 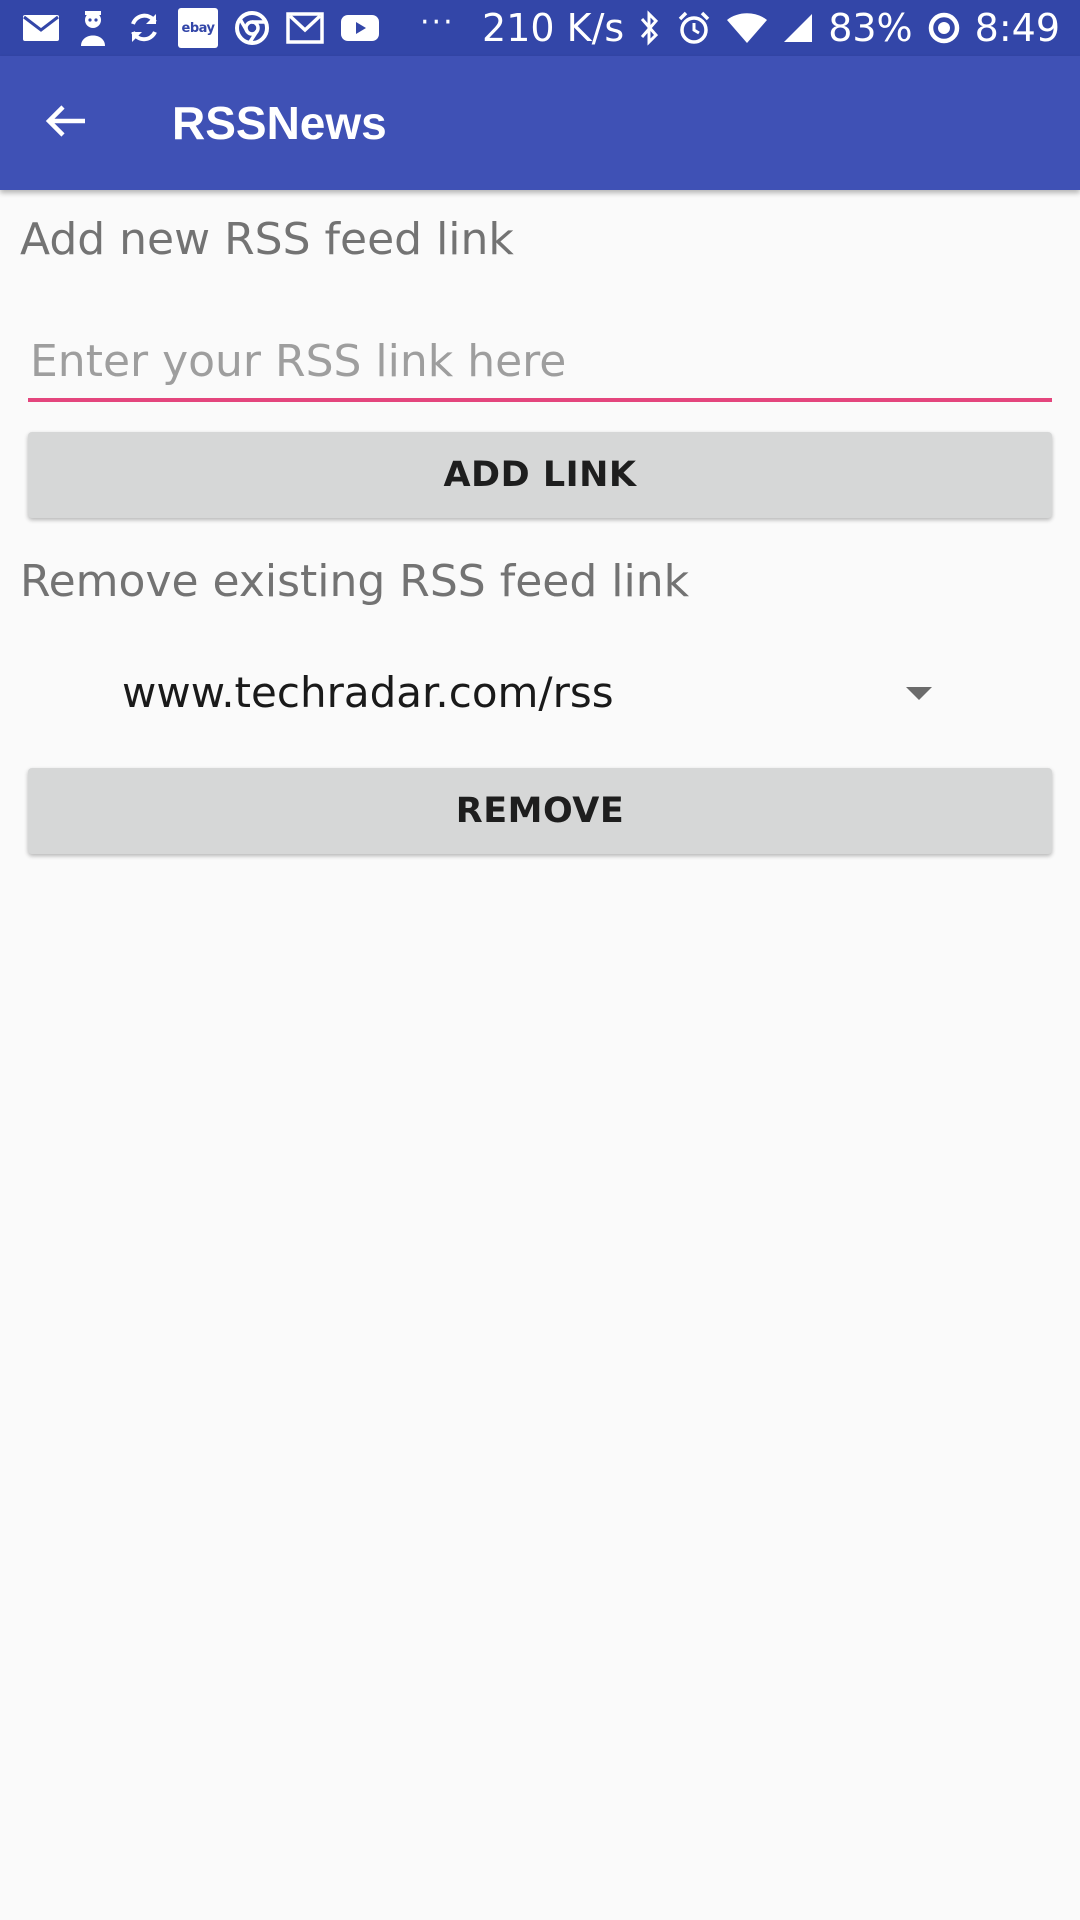 I want to click on ebay-label: ebay, so click(x=198, y=28).